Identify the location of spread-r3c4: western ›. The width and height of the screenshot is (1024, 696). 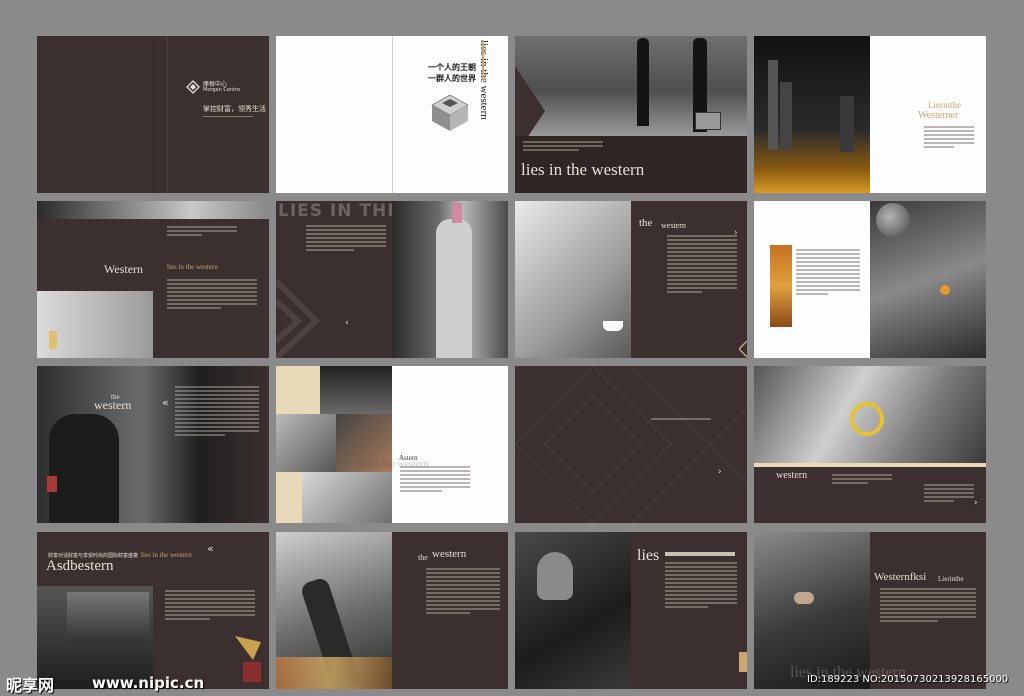
(870, 444).